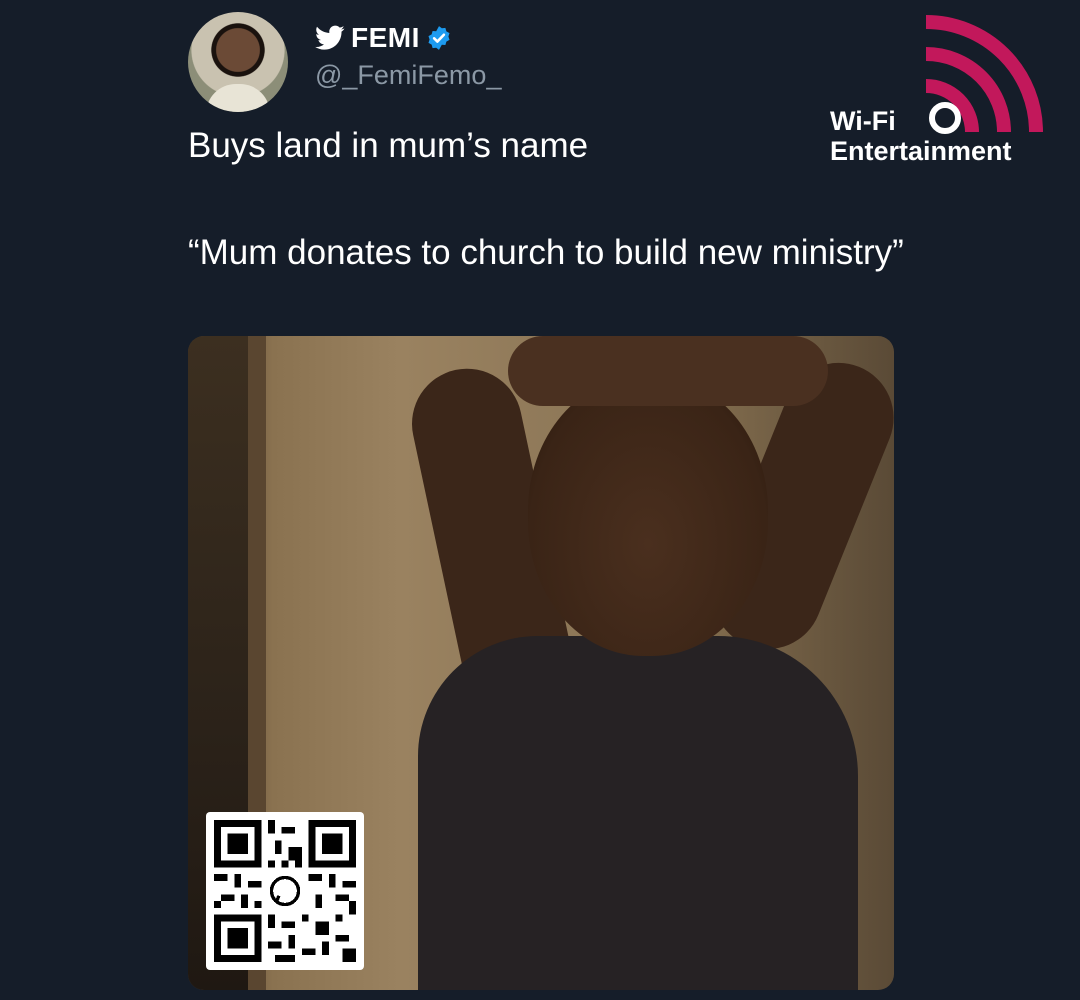  Describe the element at coordinates (388, 145) in the screenshot. I see `tweet-text-line1: Buys land in mum’s name` at that location.